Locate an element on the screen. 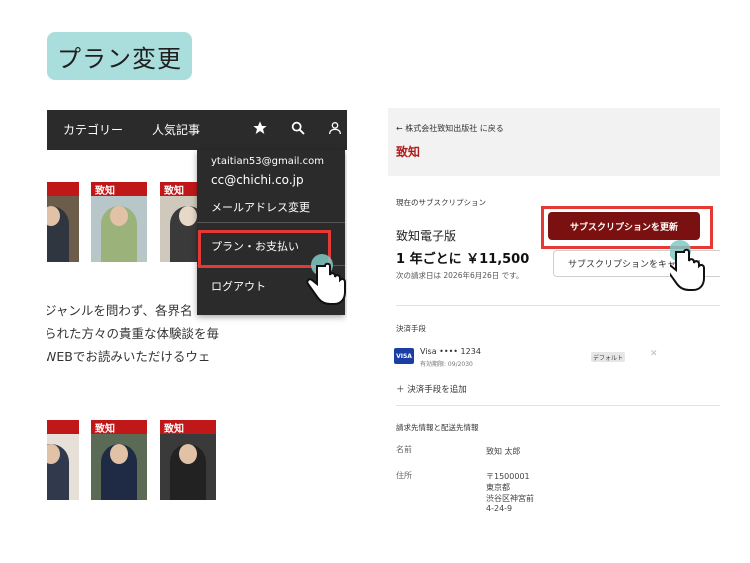 This screenshot has width=750, height=563. default-badge: デフォルト is located at coordinates (608, 357).